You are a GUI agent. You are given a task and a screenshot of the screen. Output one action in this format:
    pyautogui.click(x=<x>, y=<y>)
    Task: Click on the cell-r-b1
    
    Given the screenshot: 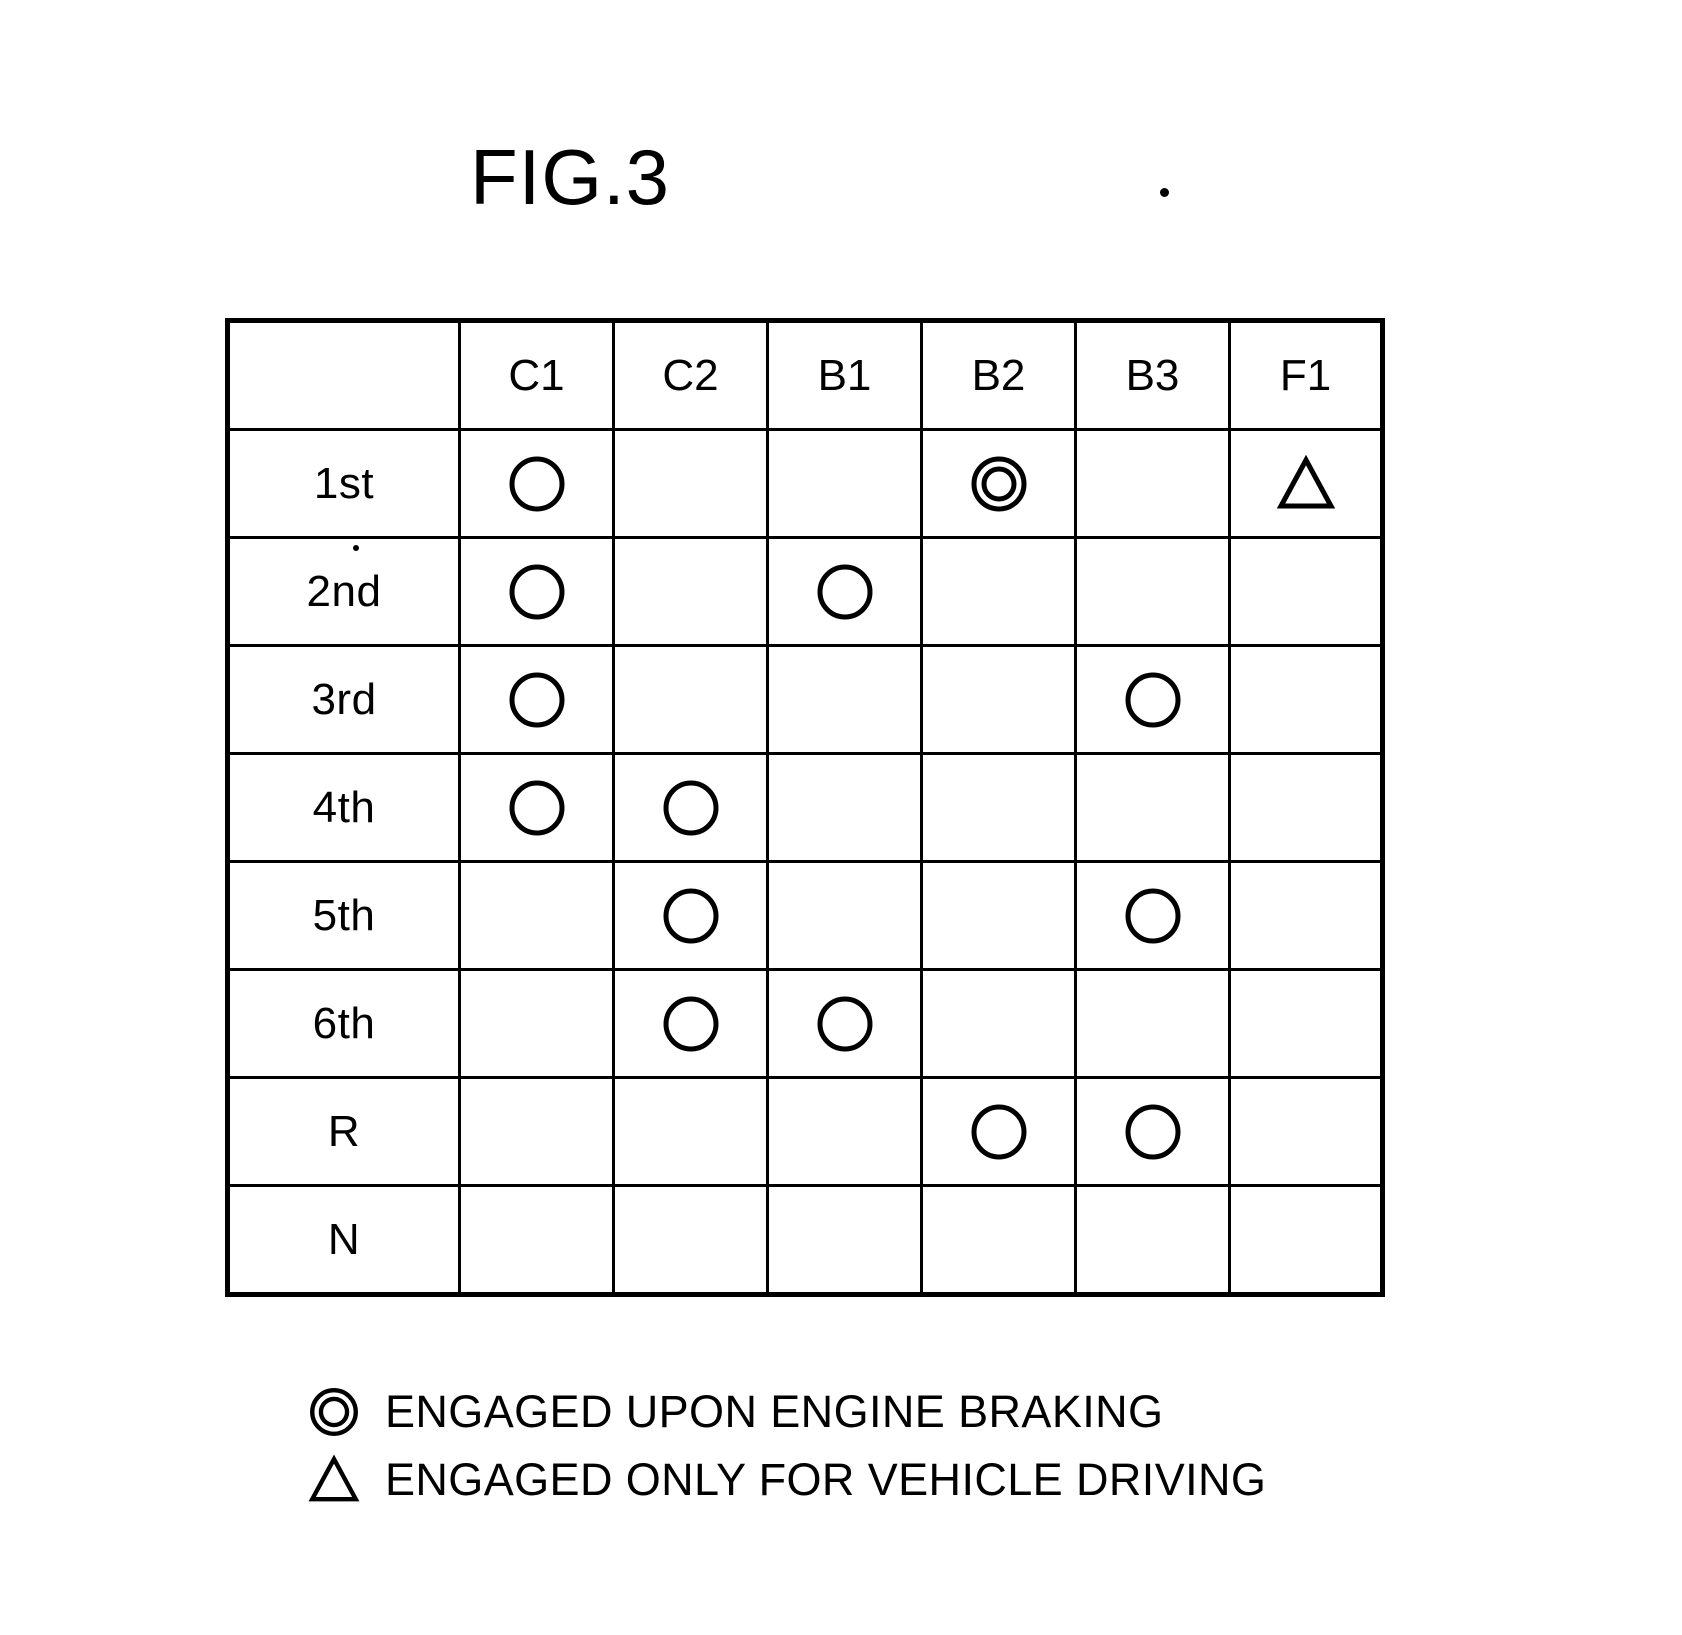 What is the action you would take?
    pyautogui.click(x=844, y=1131)
    